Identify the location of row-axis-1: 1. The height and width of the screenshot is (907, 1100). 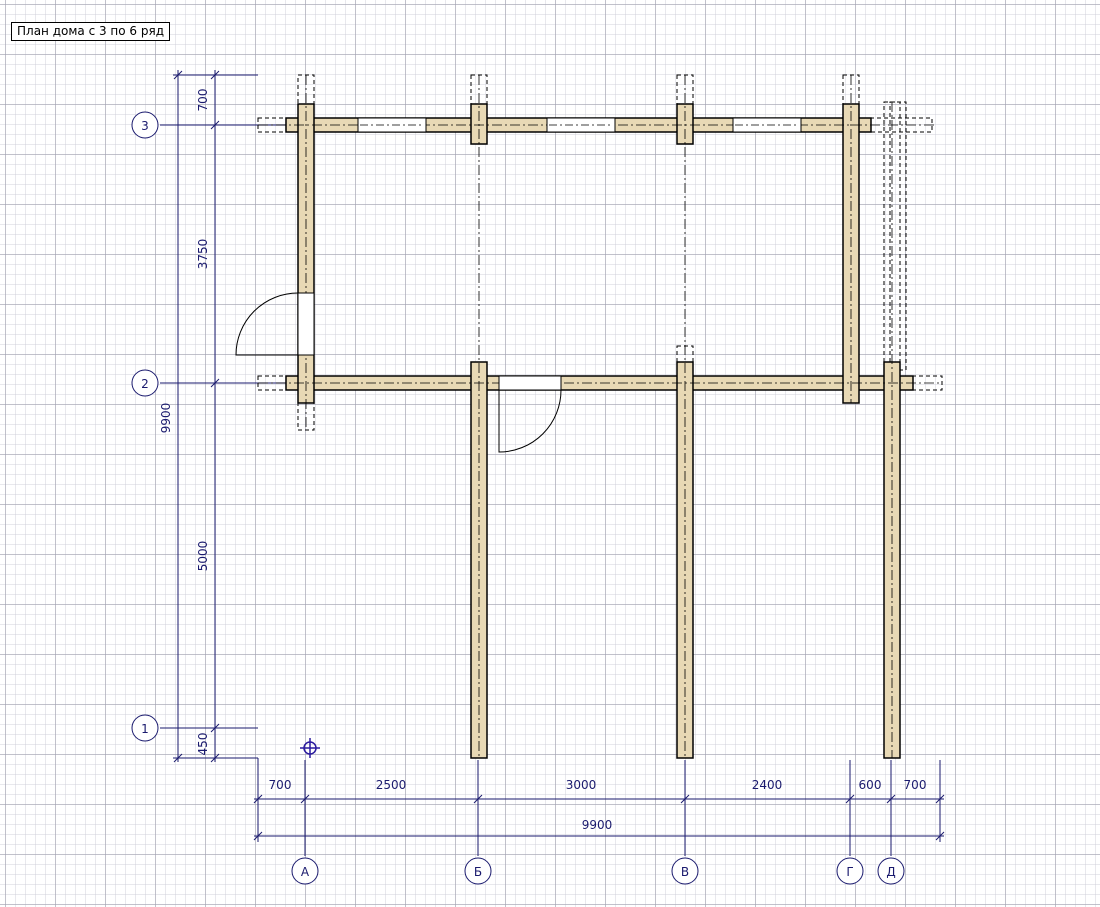
(145, 728).